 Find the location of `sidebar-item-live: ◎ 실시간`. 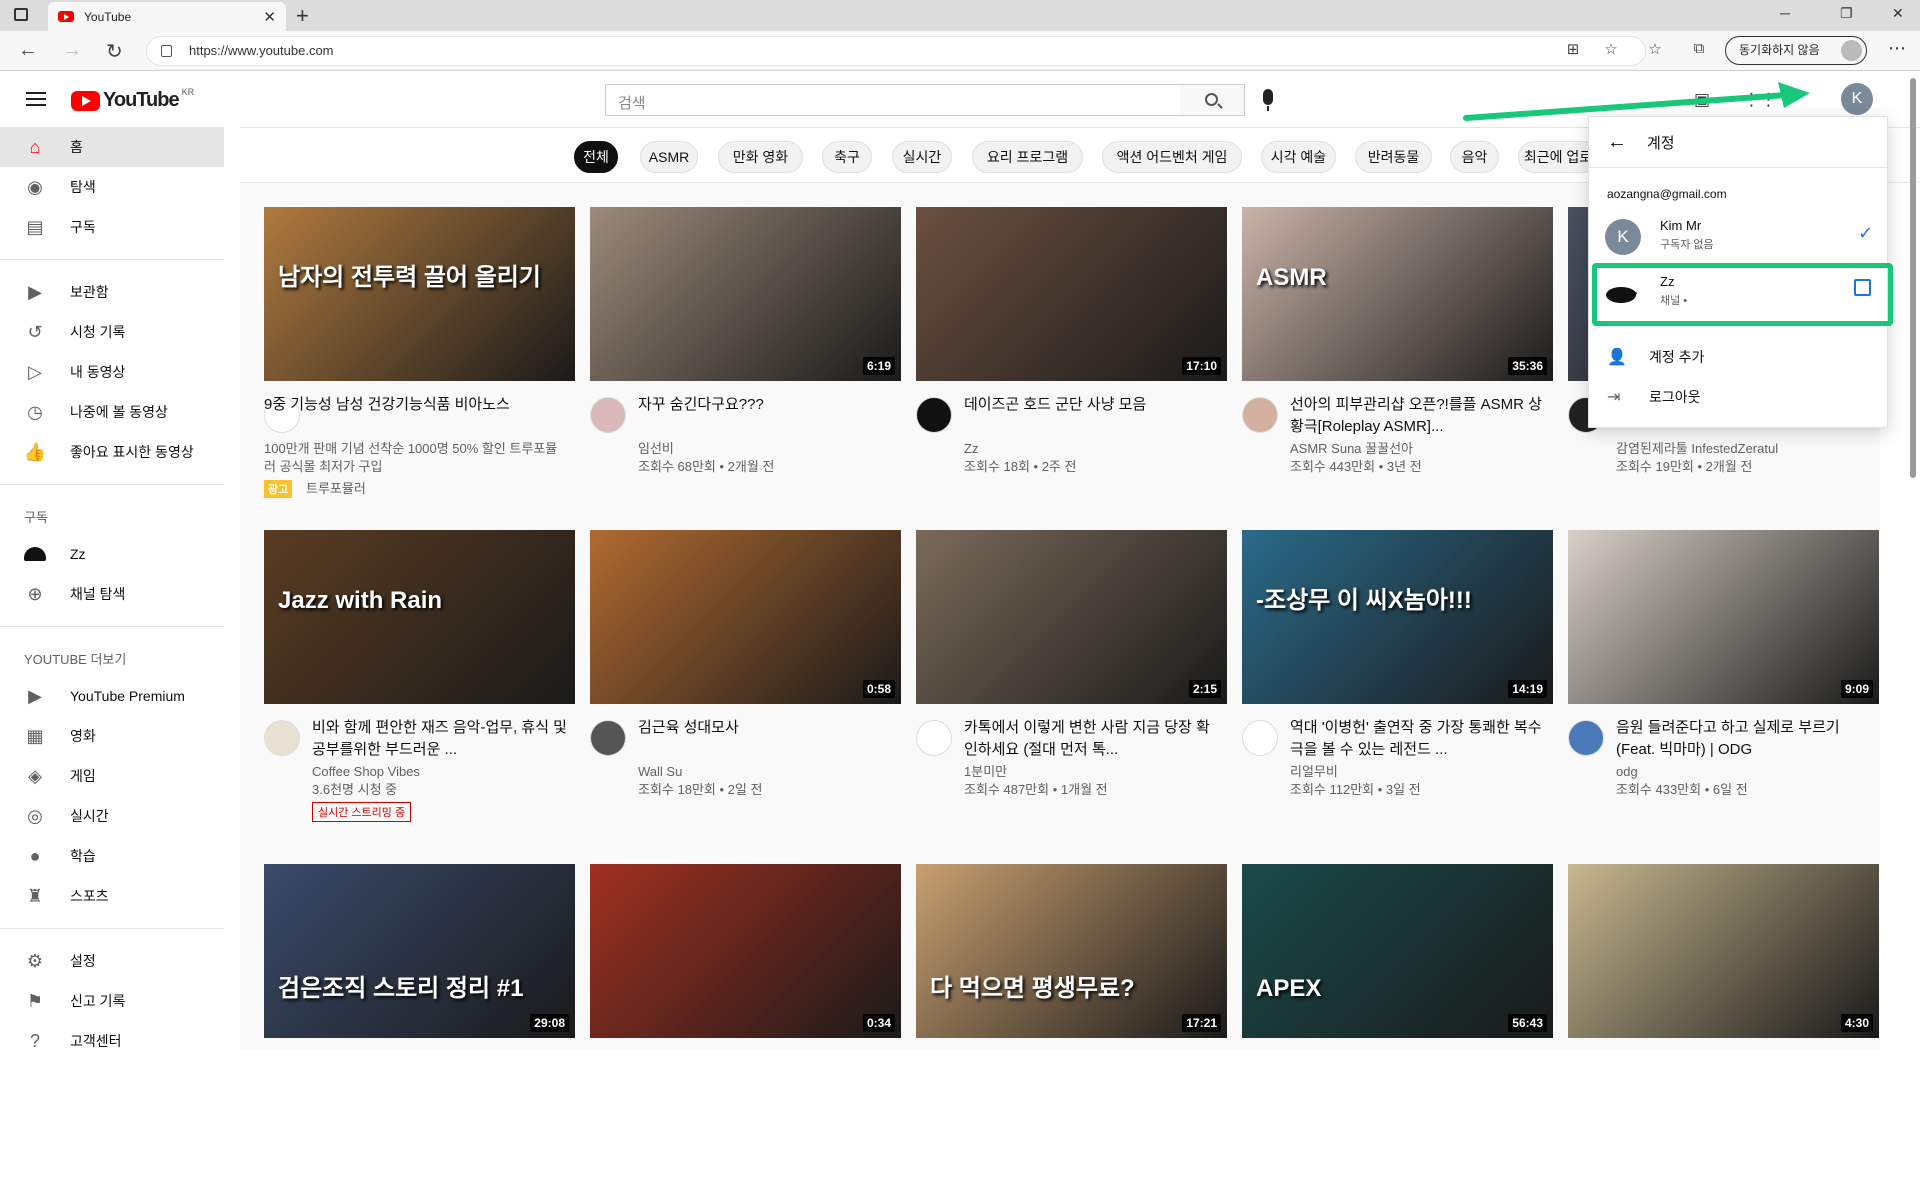

sidebar-item-live: ◎ 실시간 is located at coordinates (112, 816).